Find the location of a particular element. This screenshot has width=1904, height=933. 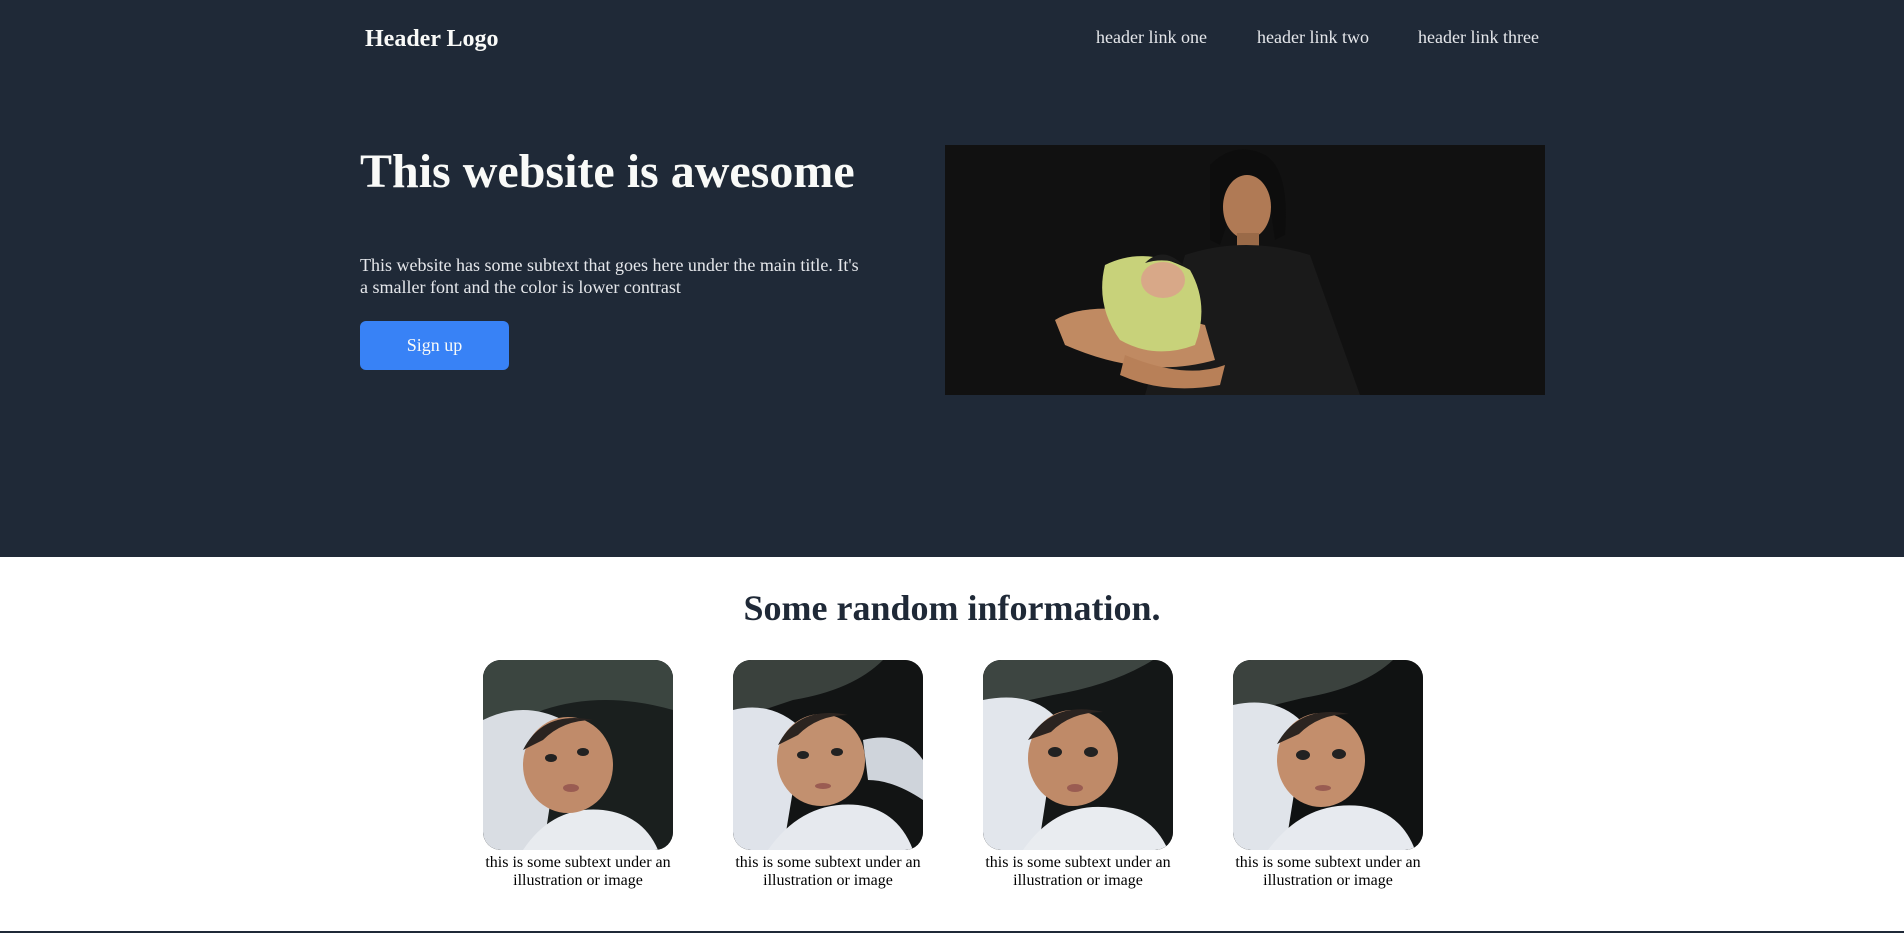

signup-button: Sign up is located at coordinates (434, 345).